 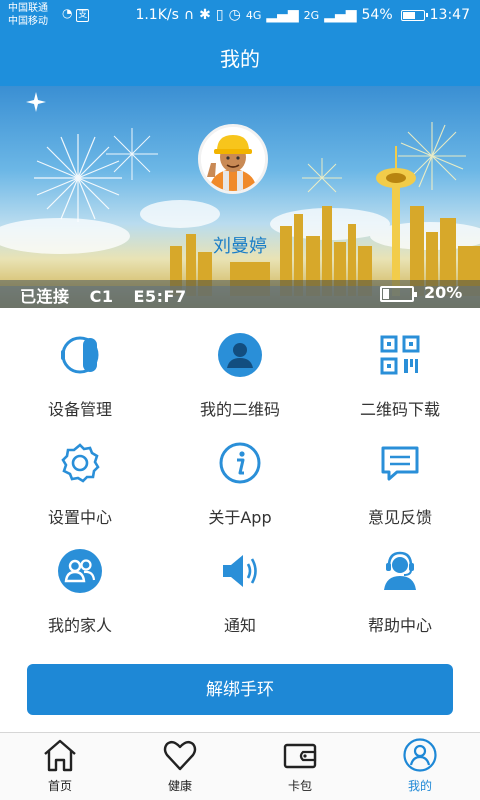 What do you see at coordinates (300, 756) in the screenshot?
I see `wallet-icon` at bounding box center [300, 756].